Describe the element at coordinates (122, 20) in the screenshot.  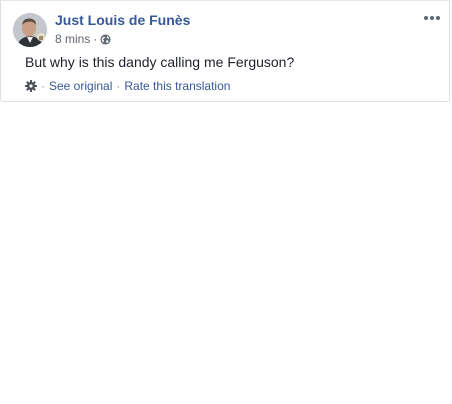
I see `author-name: Just Louis de Funès` at that location.